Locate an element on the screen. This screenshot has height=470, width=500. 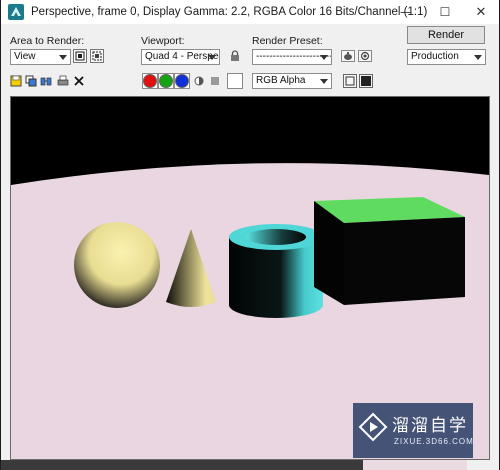
area-to-render-label: Area to Render: is located at coordinates (47, 41).